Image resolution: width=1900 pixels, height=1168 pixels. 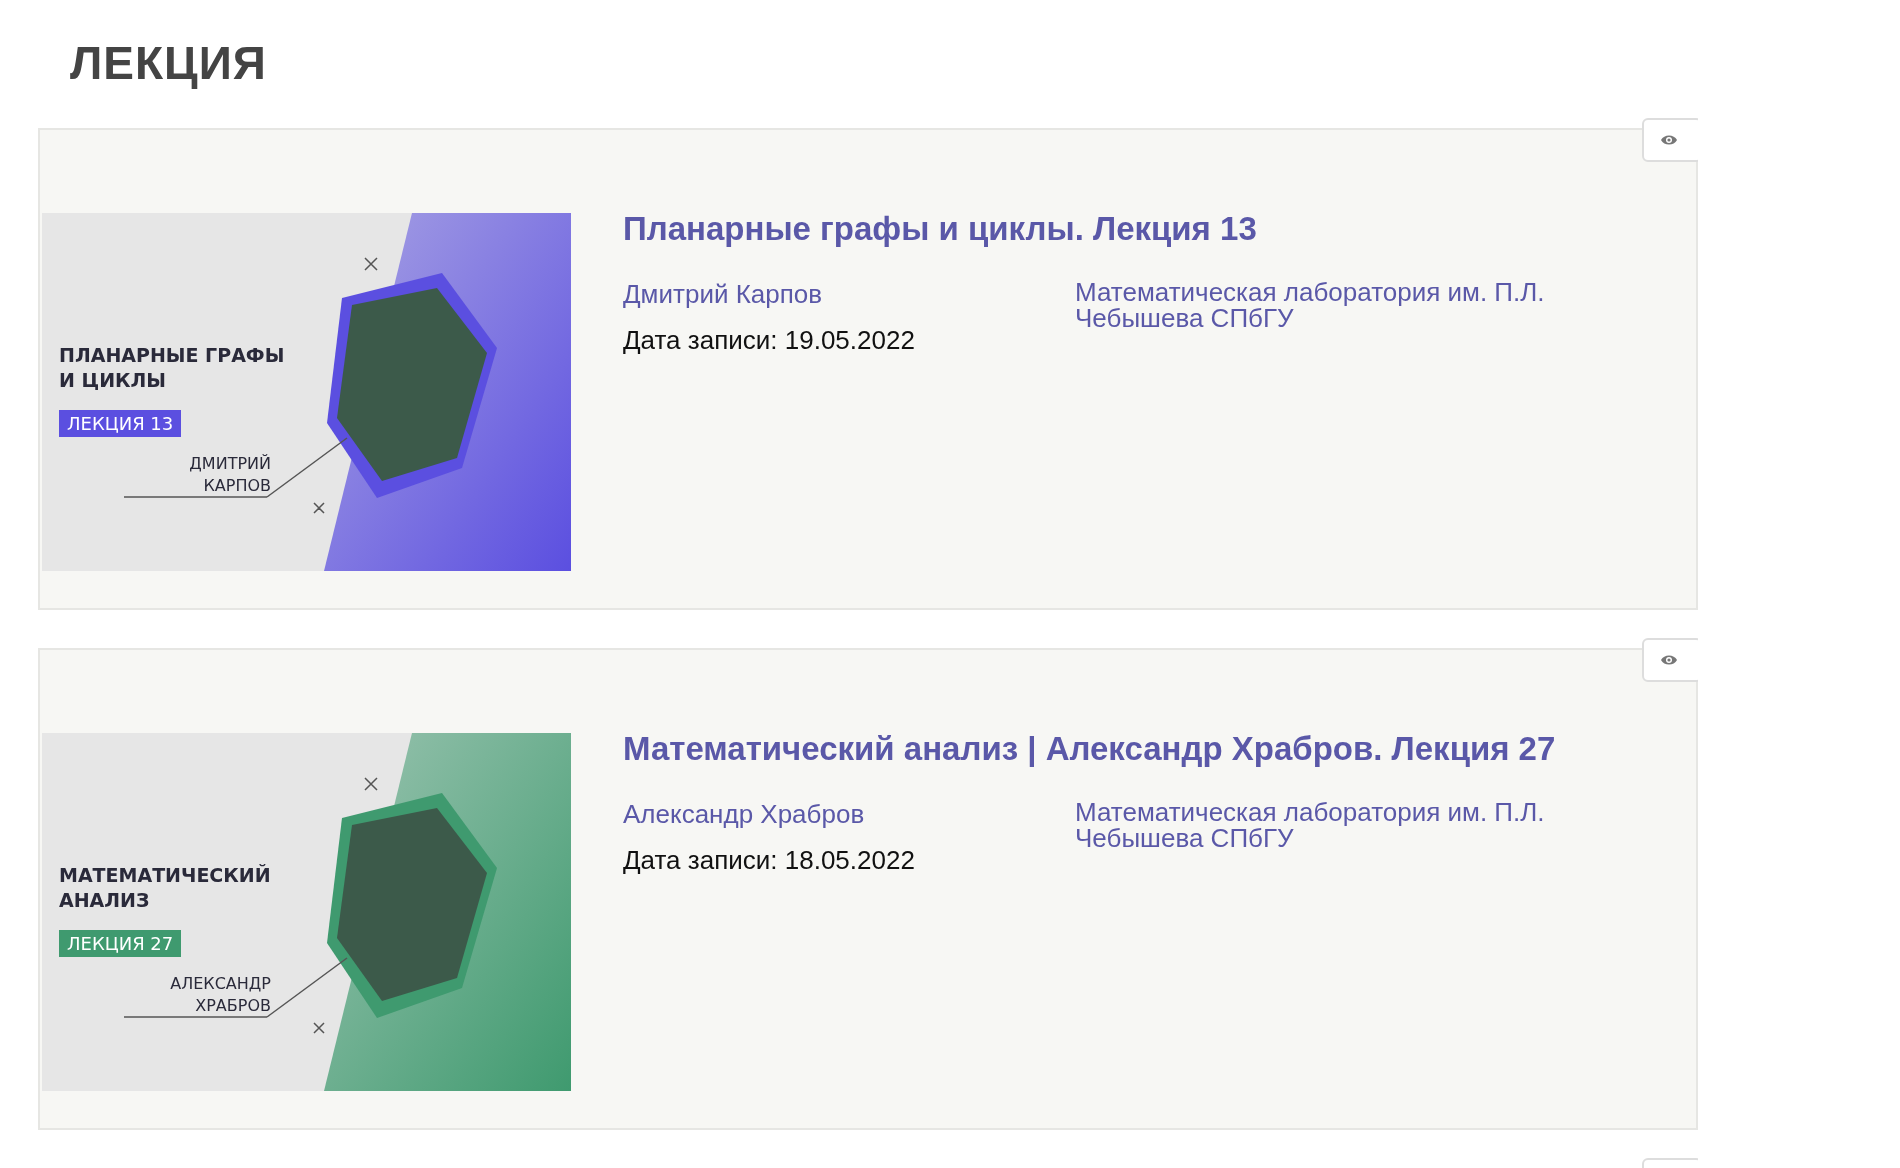 I want to click on lecture-thumbnail: ПЛАНАРНЫЕ ГРАФЫ И ЦИКЛЫ ЛЕКЦИЯ 13 ДМИТРИЙ КАРПОВ, so click(x=306, y=392).